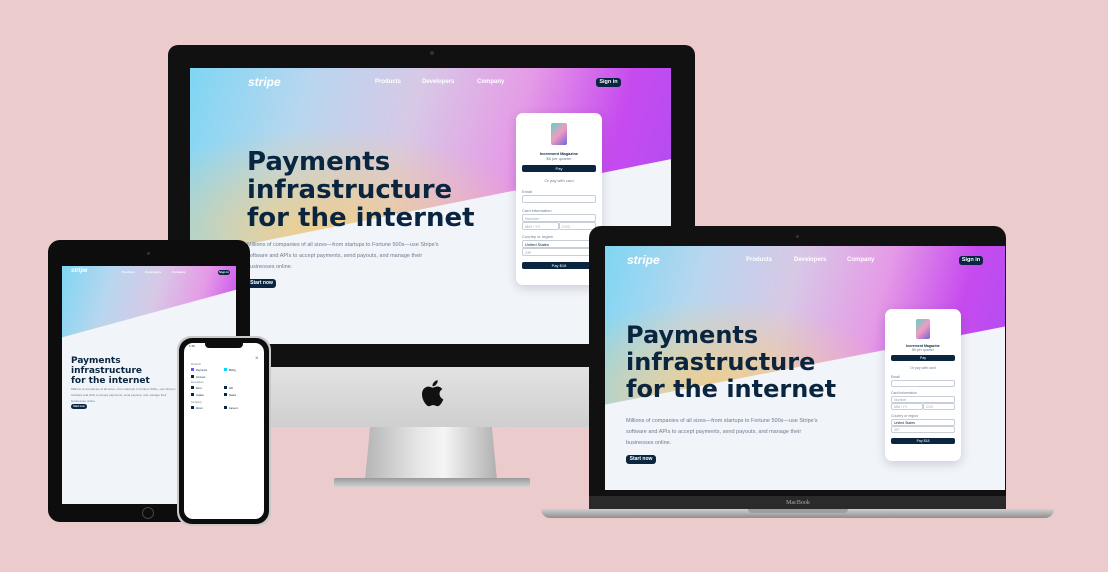 This screenshot has width=1108, height=572. Describe the element at coordinates (240, 408) in the screenshot. I see `menu-item: Careers` at that location.